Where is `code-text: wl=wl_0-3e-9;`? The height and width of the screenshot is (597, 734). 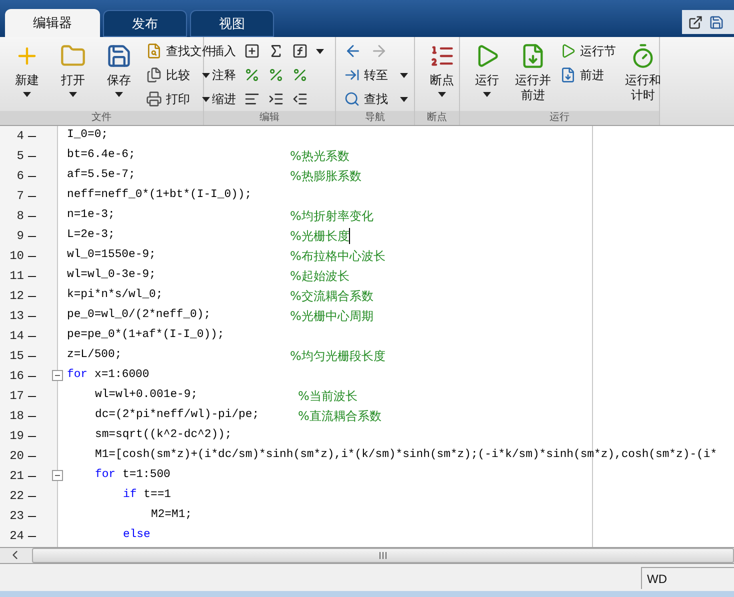
code-text: wl=wl_0-3e-9; is located at coordinates (111, 276).